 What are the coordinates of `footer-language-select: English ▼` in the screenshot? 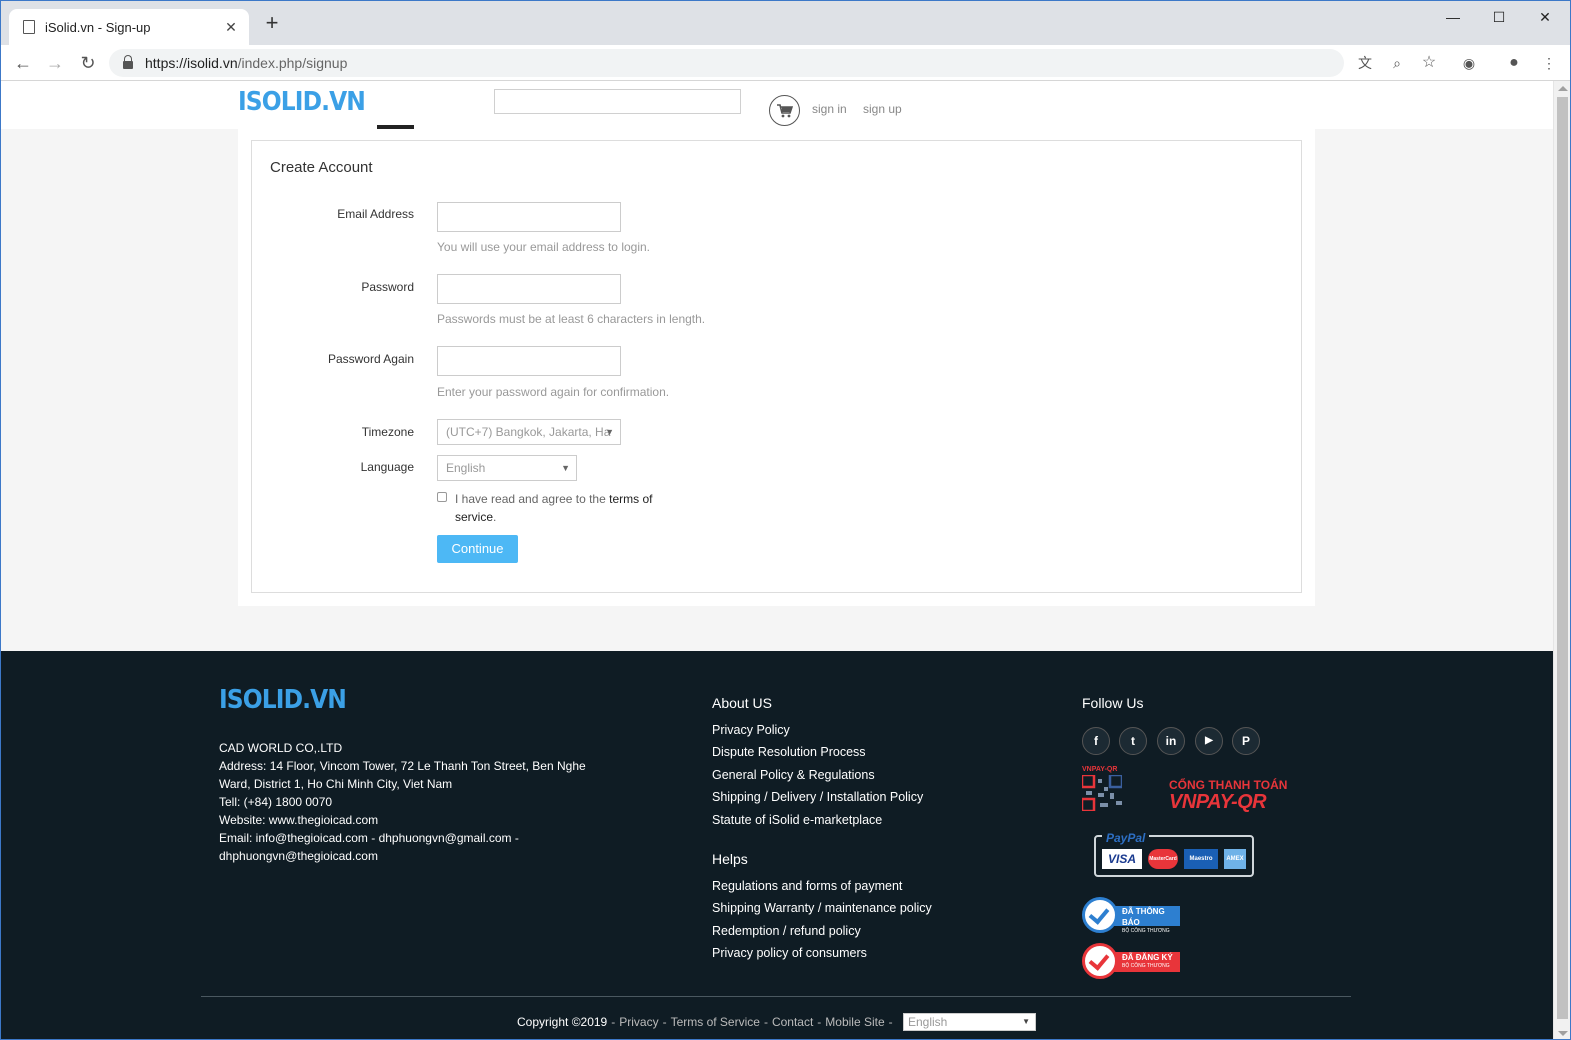 It's located at (969, 1022).